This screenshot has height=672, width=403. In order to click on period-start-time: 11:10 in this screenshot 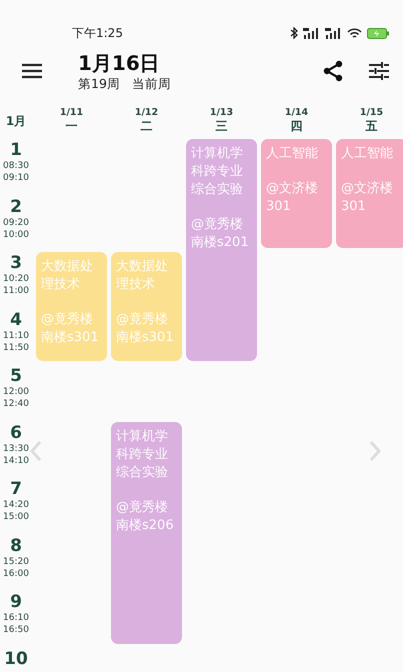, I will do `click(16, 336)`.